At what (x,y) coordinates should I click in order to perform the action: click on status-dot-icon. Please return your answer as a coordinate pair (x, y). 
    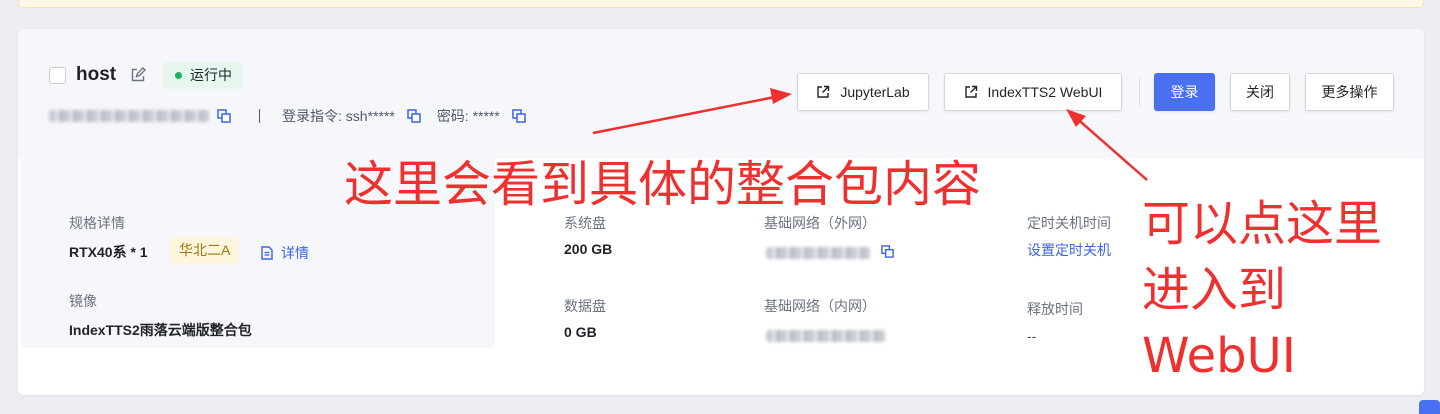
    Looking at the image, I should click on (178, 75).